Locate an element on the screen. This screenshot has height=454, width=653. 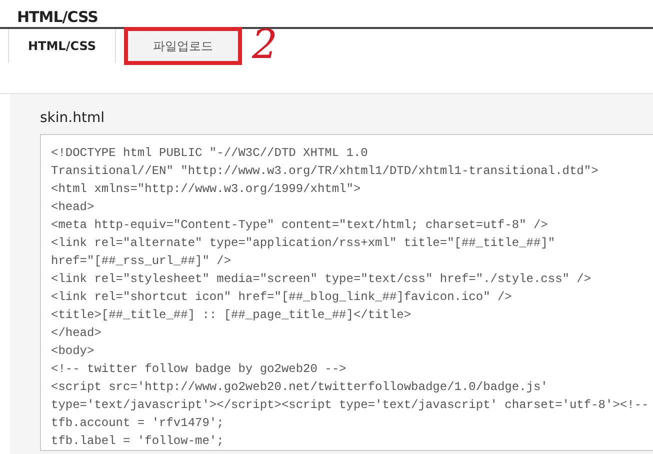
code-line: <!-- twitter follow badge by go2web20 --> is located at coordinates (198, 369).